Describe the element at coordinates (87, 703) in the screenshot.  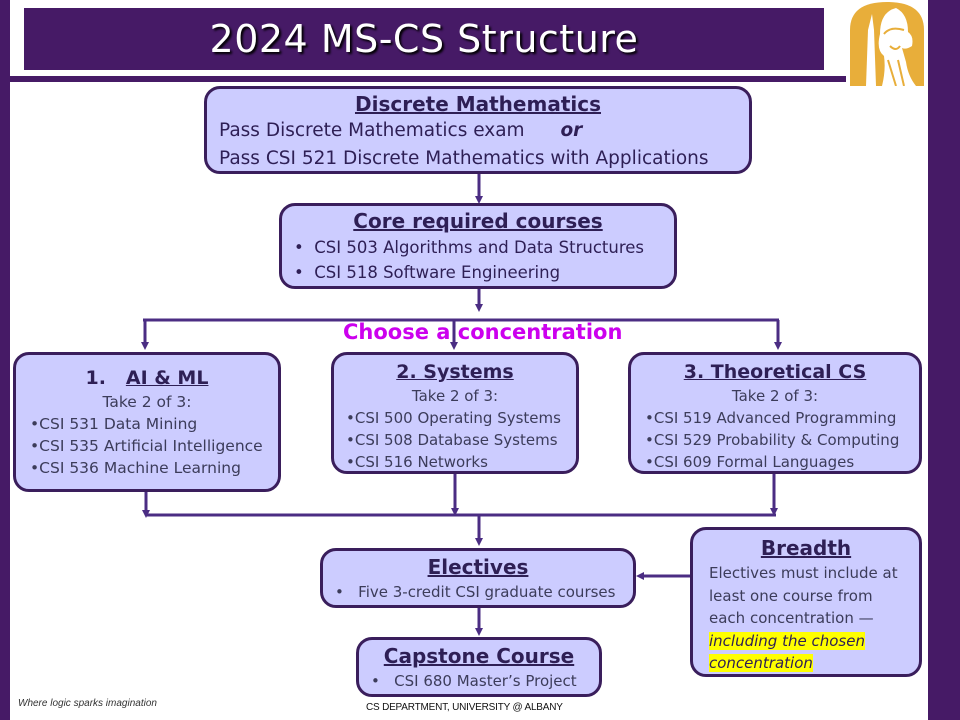
I see `tagline: Where logic sparks imagination` at that location.